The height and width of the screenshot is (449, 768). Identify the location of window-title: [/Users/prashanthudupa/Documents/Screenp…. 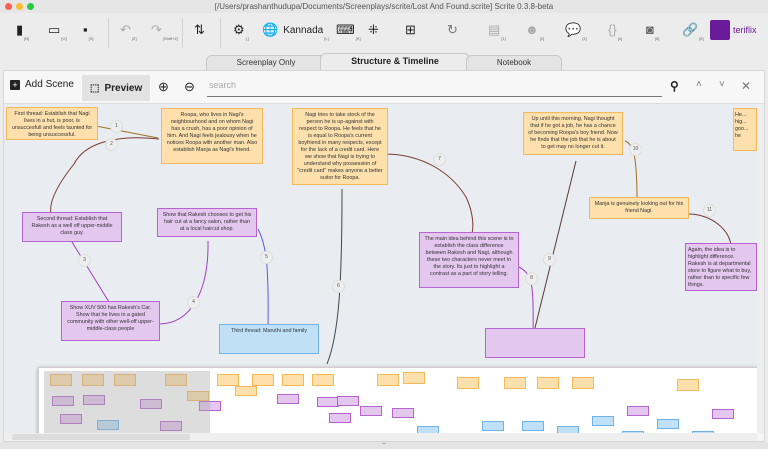
(384, 6).